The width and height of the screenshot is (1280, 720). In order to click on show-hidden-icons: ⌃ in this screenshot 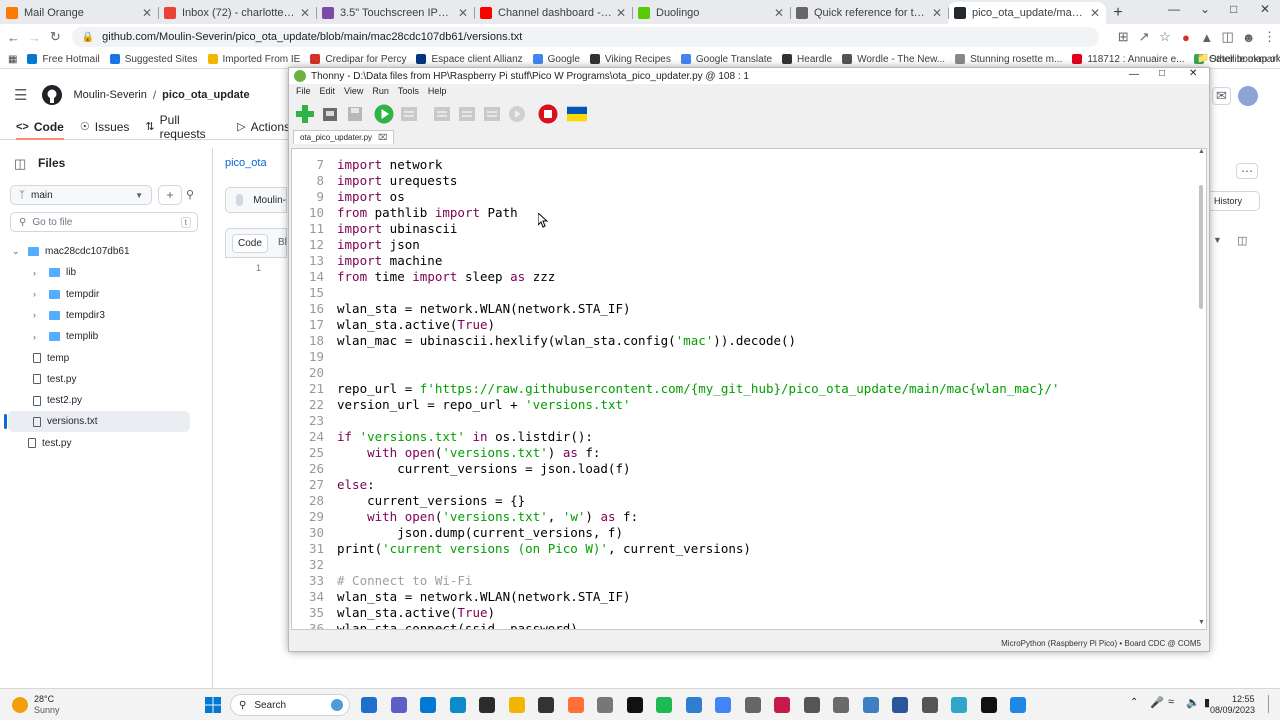, I will do `click(1134, 702)`.